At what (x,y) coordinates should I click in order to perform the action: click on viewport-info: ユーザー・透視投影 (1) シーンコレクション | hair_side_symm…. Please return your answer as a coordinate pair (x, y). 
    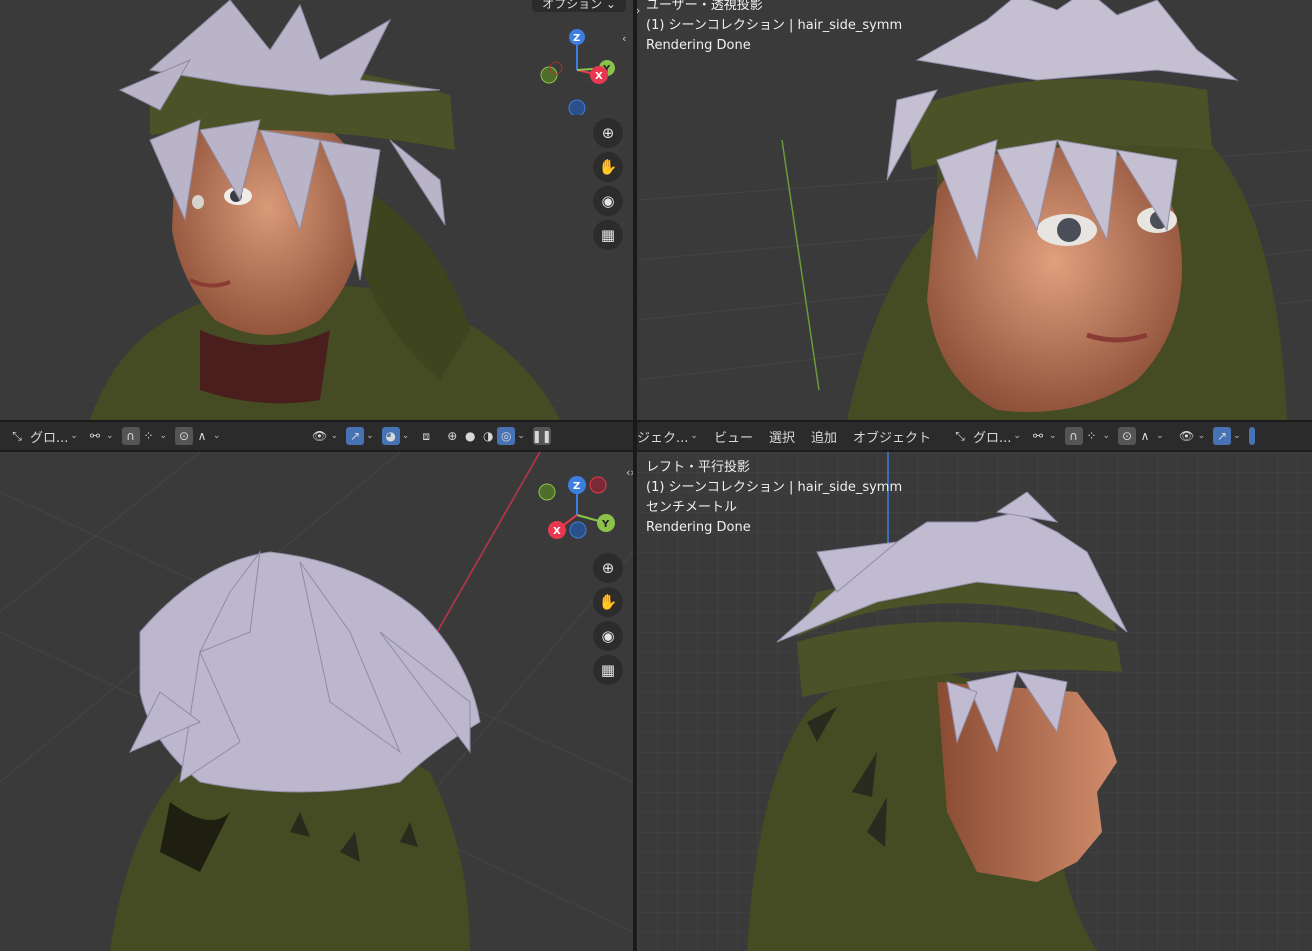
    Looking at the image, I should click on (774, 28).